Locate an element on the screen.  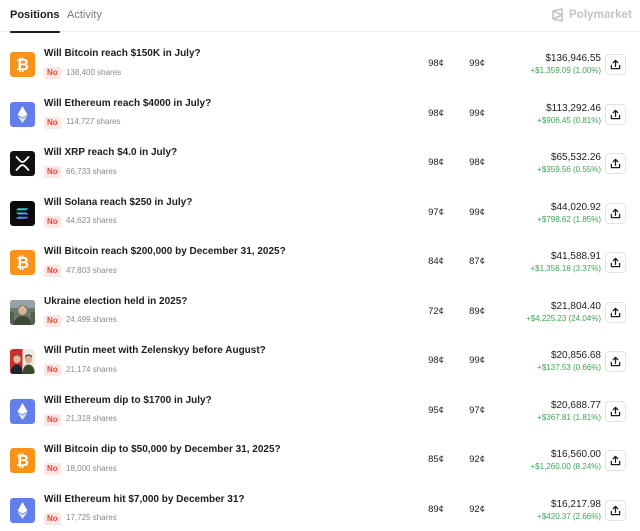
polymarket-logo-icon is located at coordinates (557, 15).